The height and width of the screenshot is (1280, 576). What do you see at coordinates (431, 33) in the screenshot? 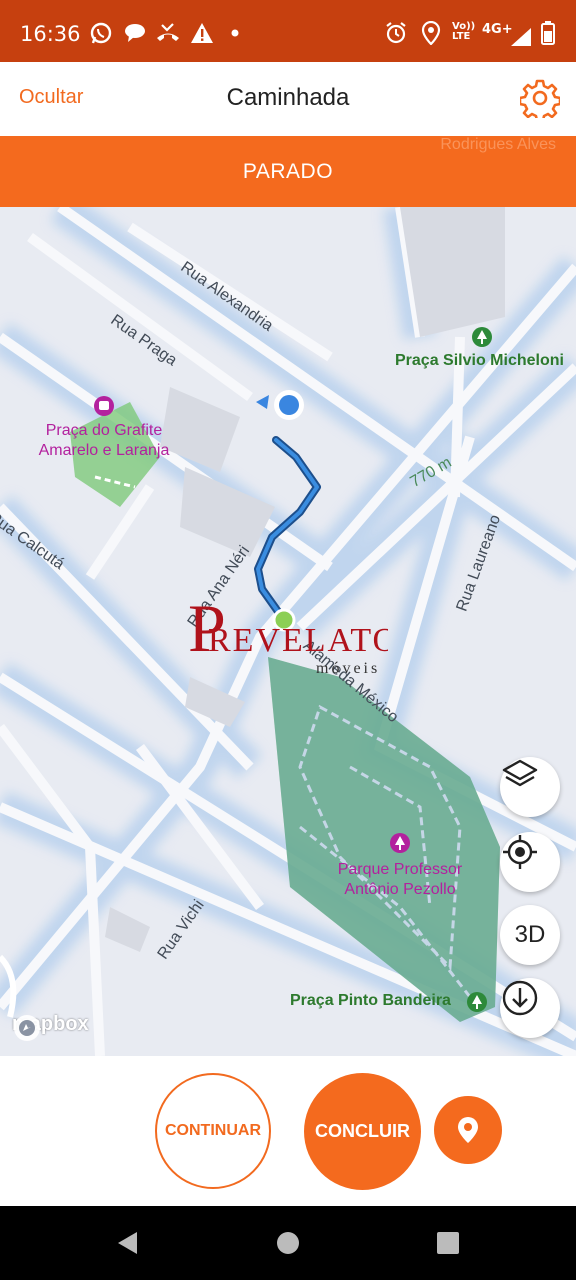
I see `location-icon` at bounding box center [431, 33].